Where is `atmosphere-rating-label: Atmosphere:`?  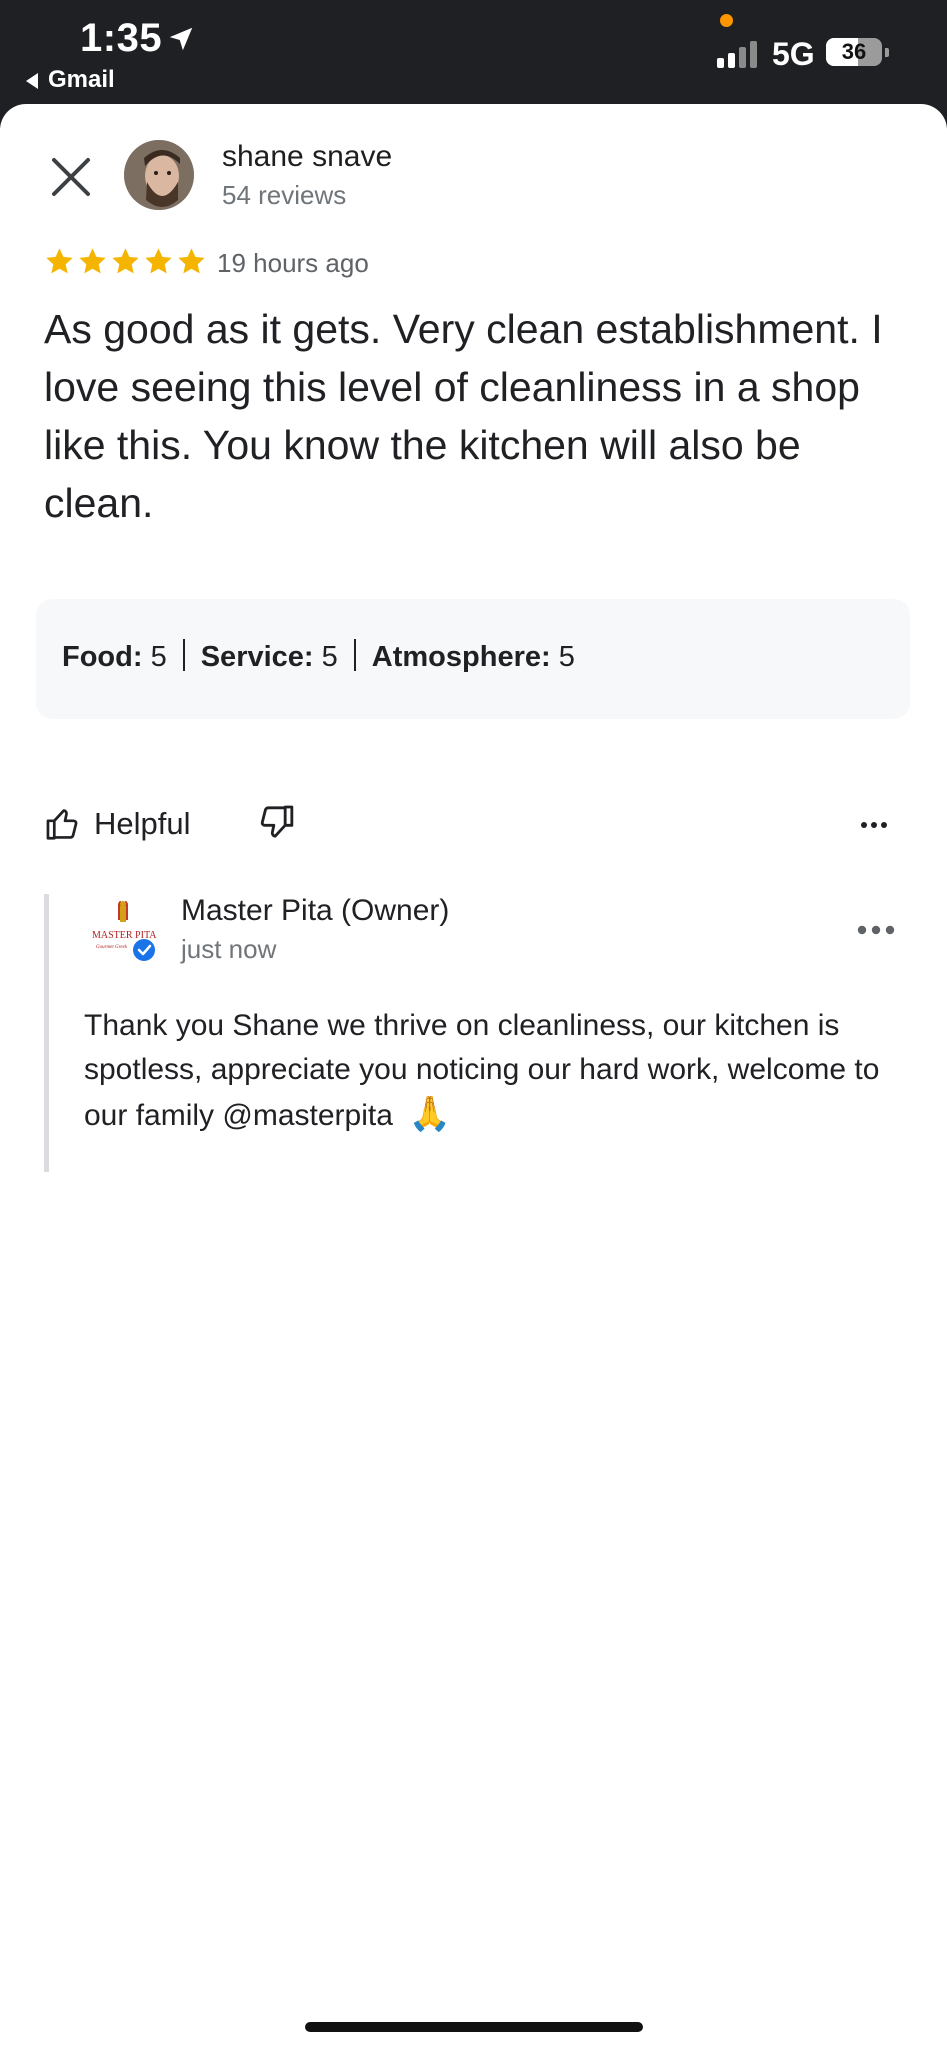 atmosphere-rating-label: Atmosphere: is located at coordinates (461, 657).